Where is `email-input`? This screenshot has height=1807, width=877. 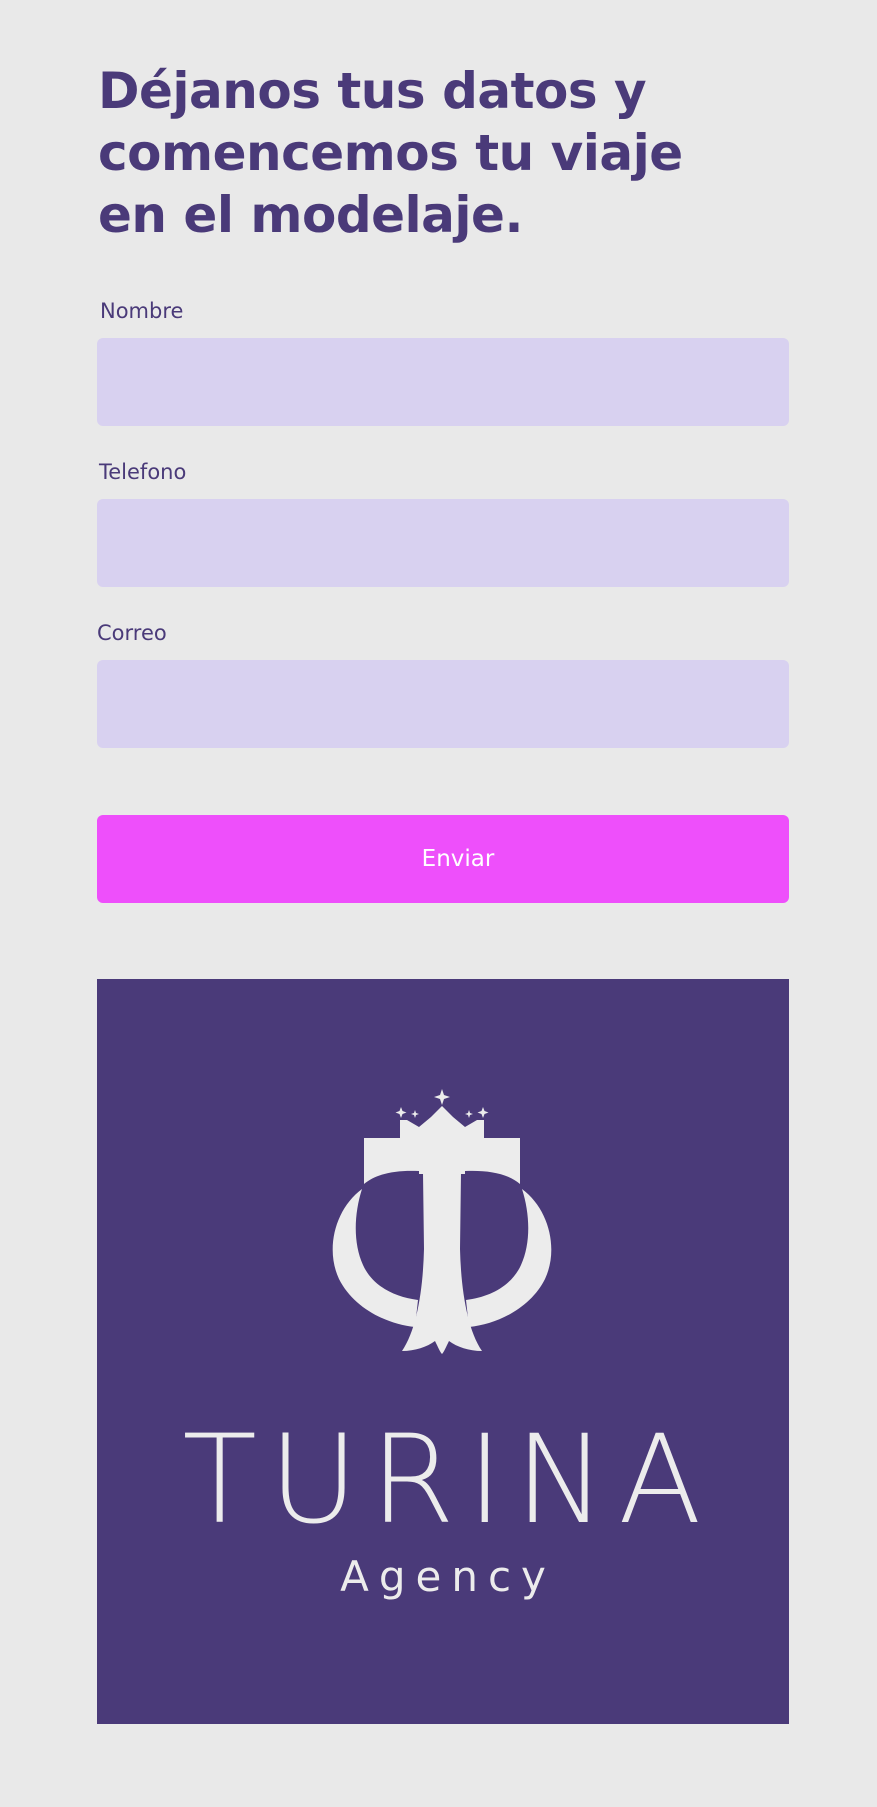 email-input is located at coordinates (443, 704).